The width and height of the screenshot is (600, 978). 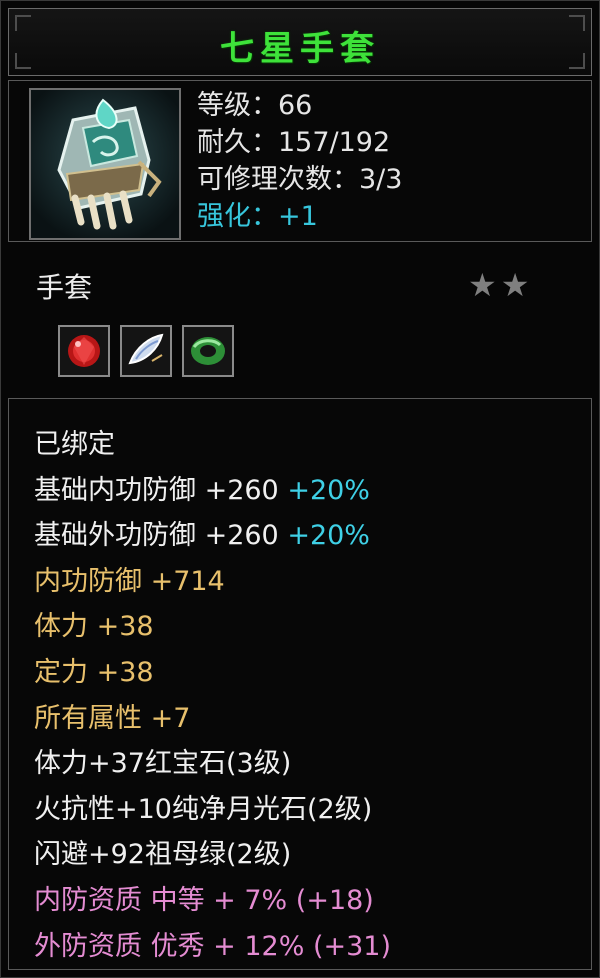 I want to click on durability-stat: 耐久：157/192, so click(x=294, y=142).